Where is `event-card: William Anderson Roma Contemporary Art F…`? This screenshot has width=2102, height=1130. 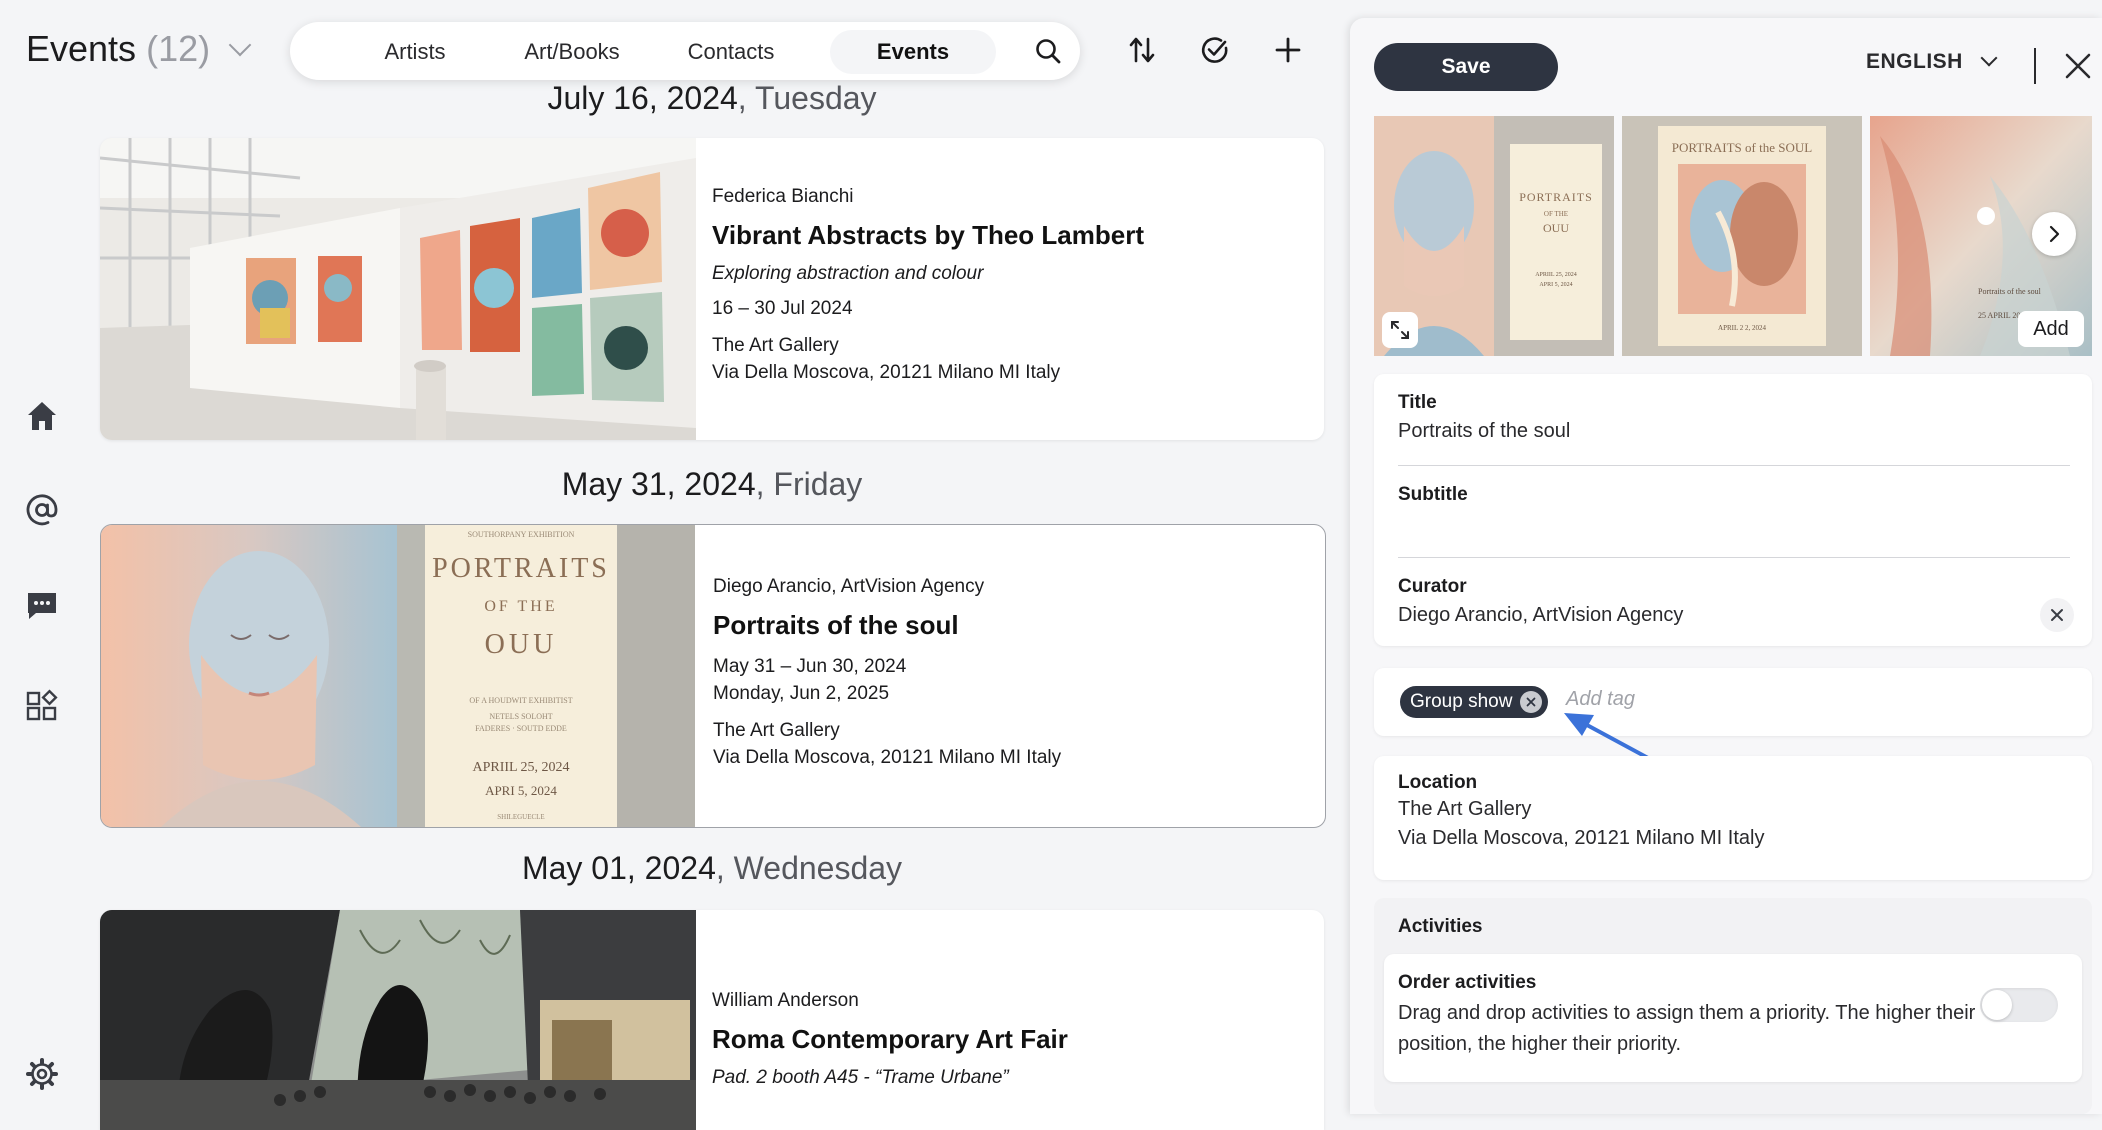 event-card: William Anderson Roma Contemporary Art F… is located at coordinates (712, 1020).